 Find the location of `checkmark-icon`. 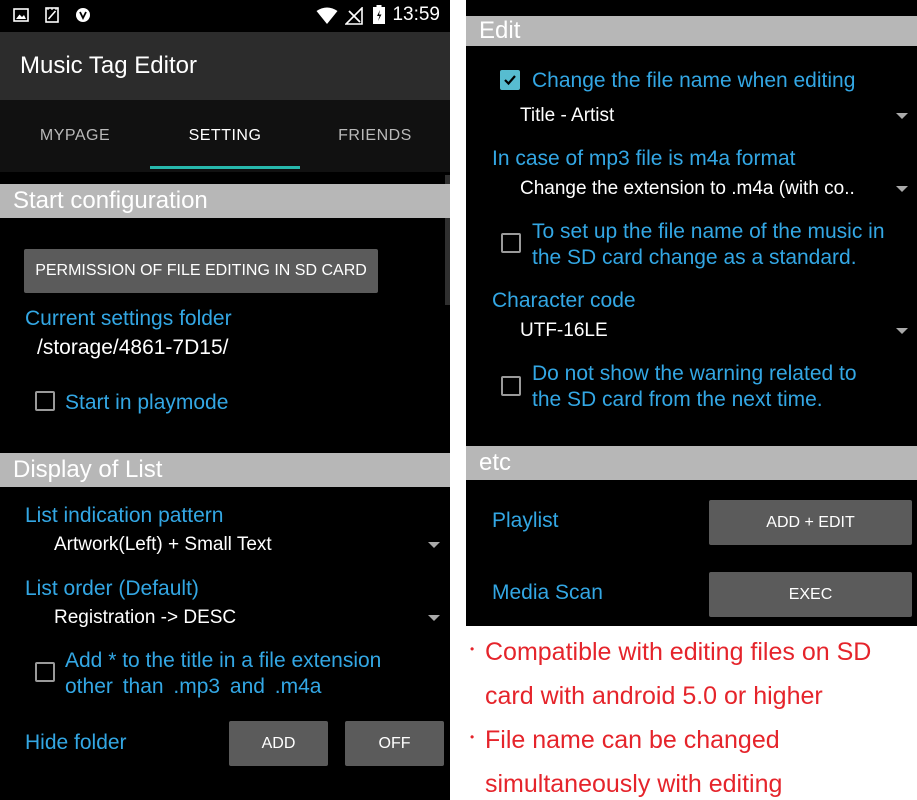

checkmark-icon is located at coordinates (510, 80).